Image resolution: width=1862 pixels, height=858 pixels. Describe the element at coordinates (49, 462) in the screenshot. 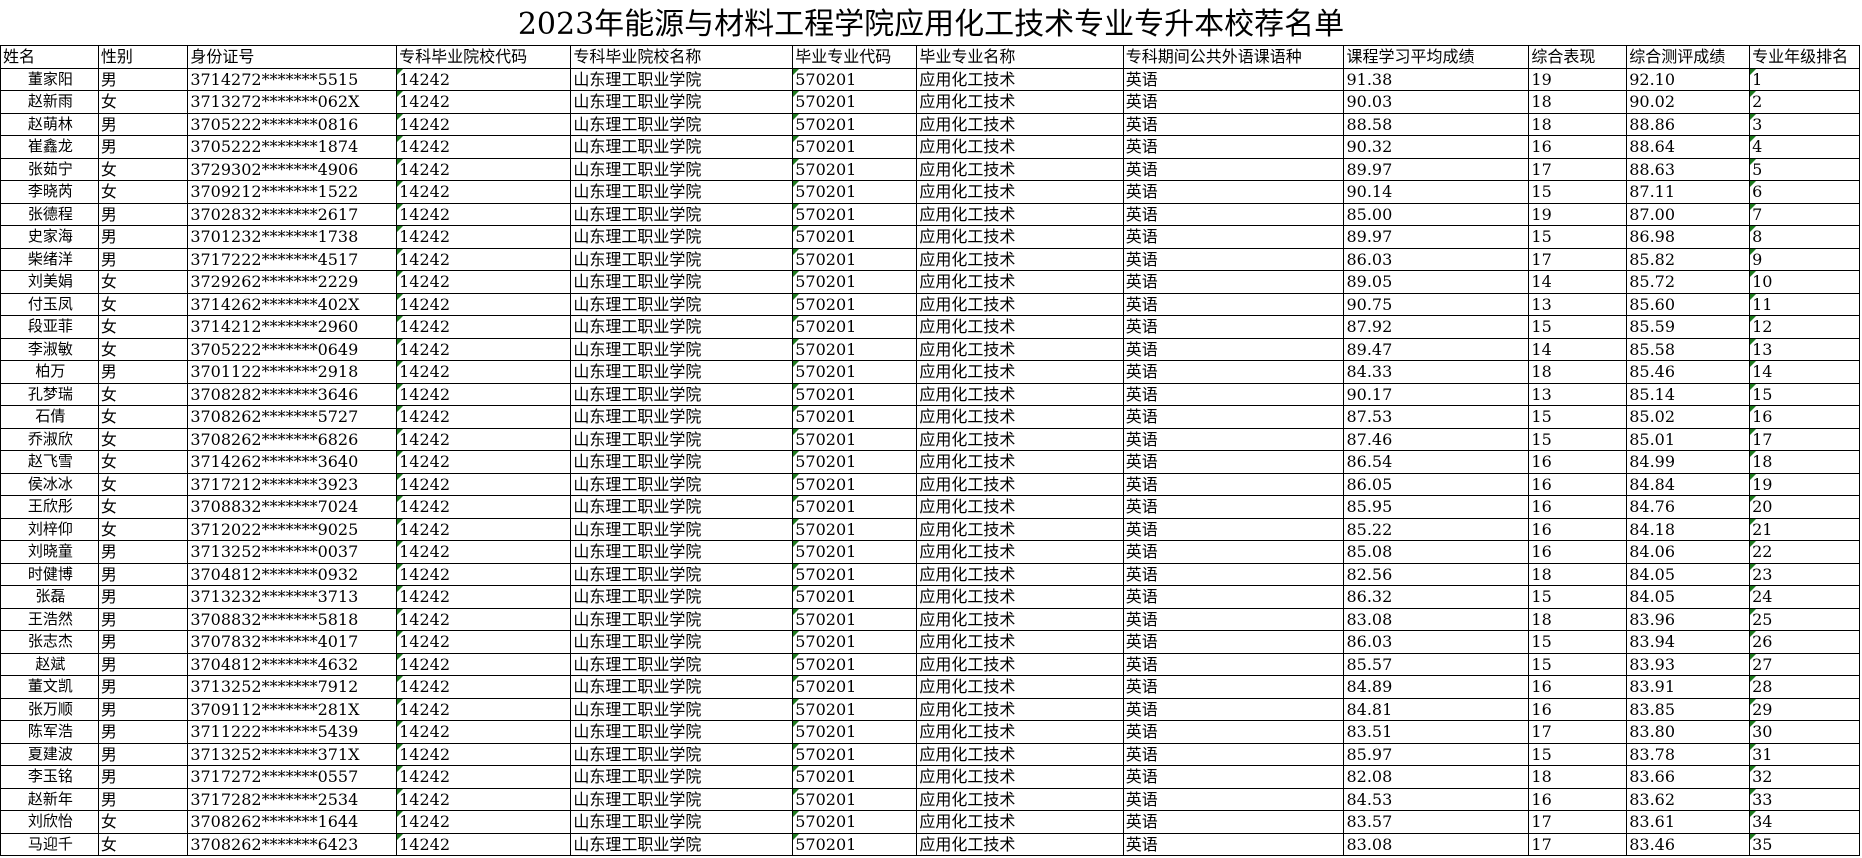

I see `cell-name: 赵飞雪` at that location.